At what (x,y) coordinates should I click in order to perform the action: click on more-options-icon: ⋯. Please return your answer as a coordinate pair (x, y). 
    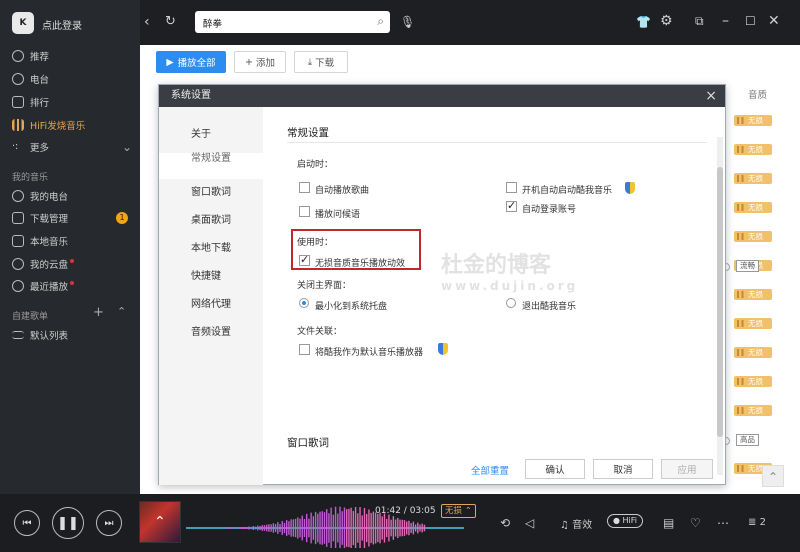
    Looking at the image, I should click on (723, 523).